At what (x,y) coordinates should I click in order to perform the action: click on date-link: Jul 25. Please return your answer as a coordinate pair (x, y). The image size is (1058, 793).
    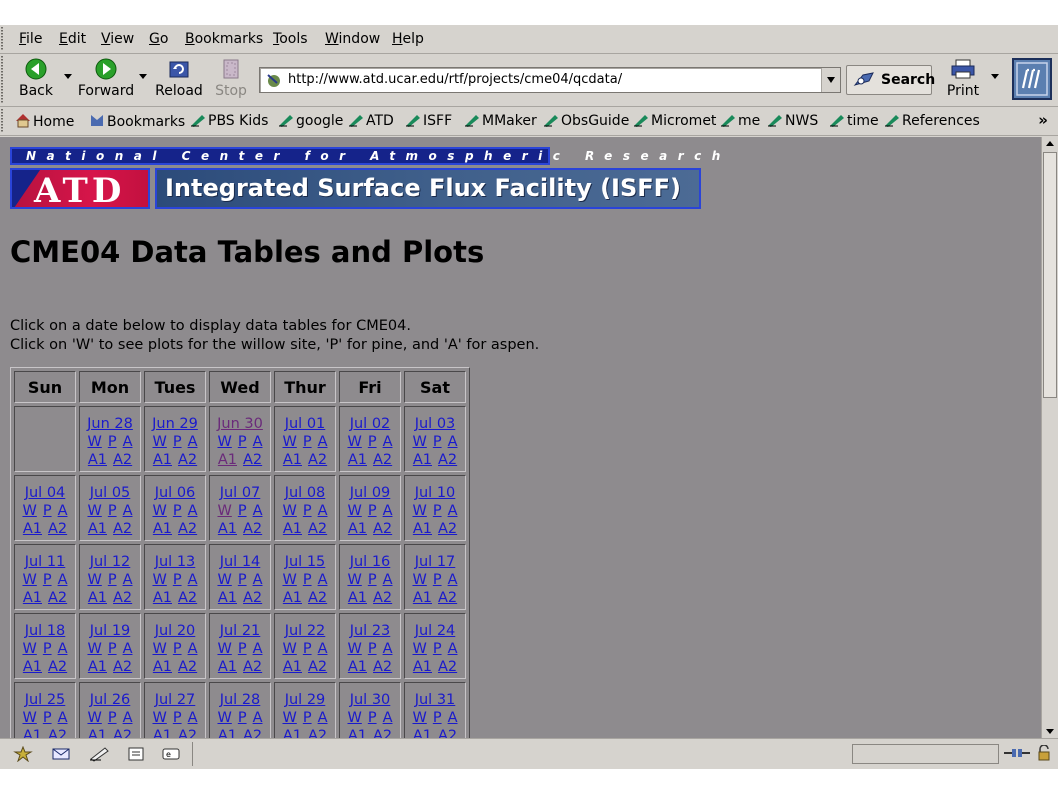
    Looking at the image, I should click on (45, 700).